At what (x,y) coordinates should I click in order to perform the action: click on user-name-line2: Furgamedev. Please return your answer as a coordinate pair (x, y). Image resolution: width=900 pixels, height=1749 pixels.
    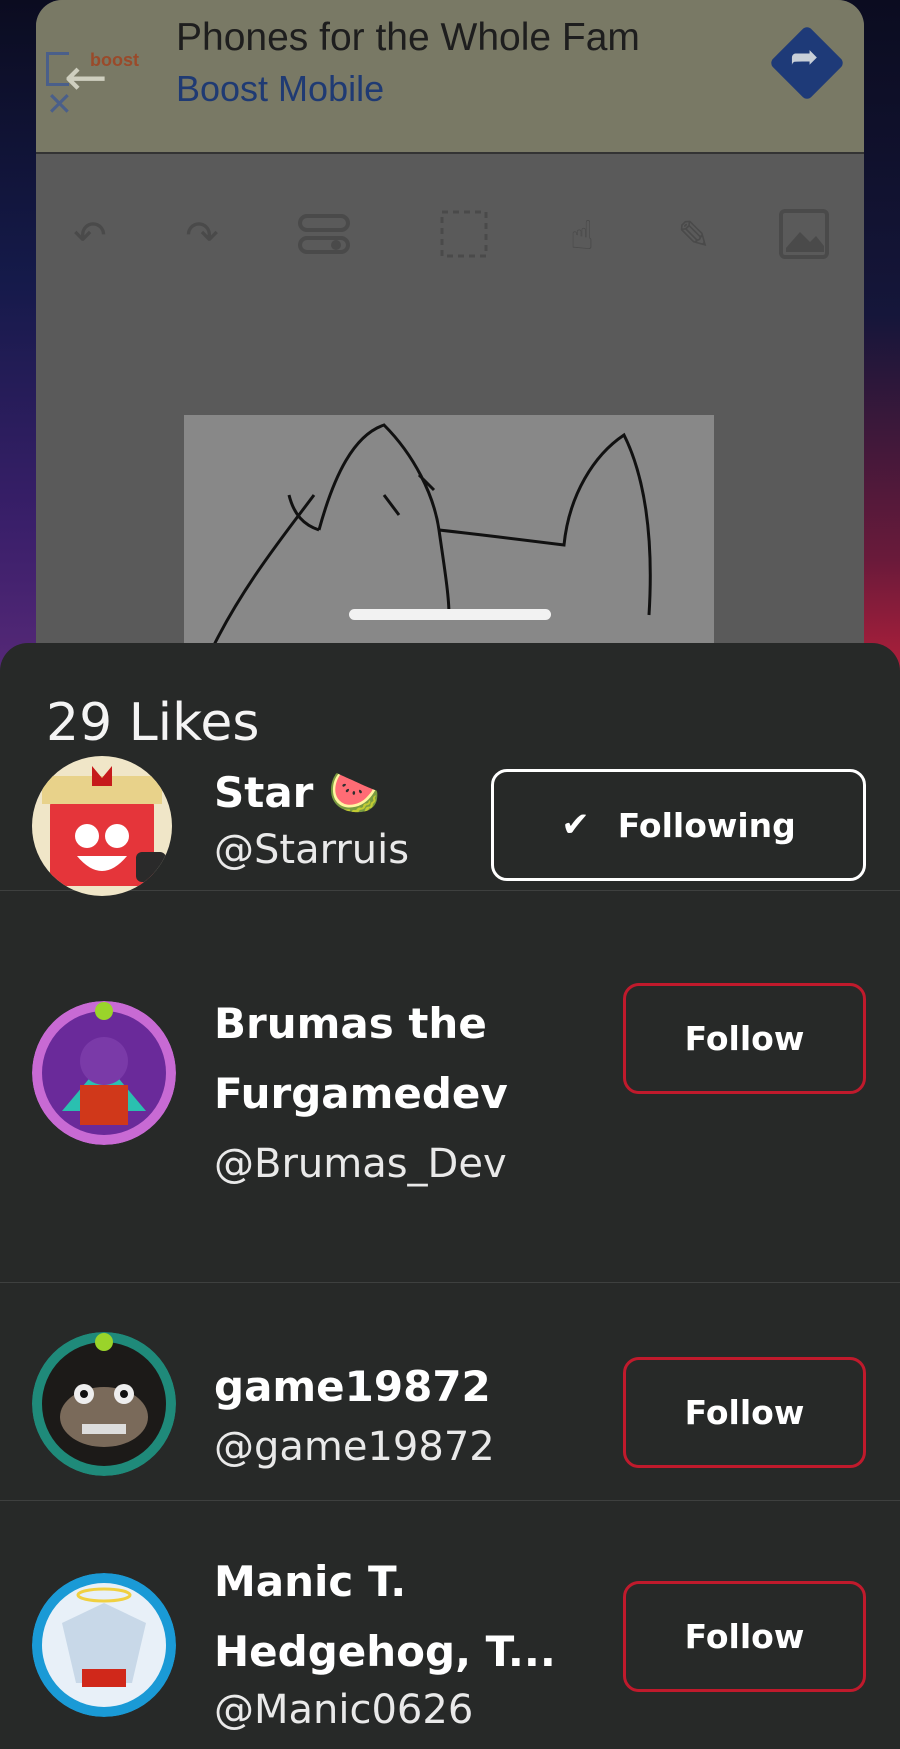
    Looking at the image, I should click on (361, 1093).